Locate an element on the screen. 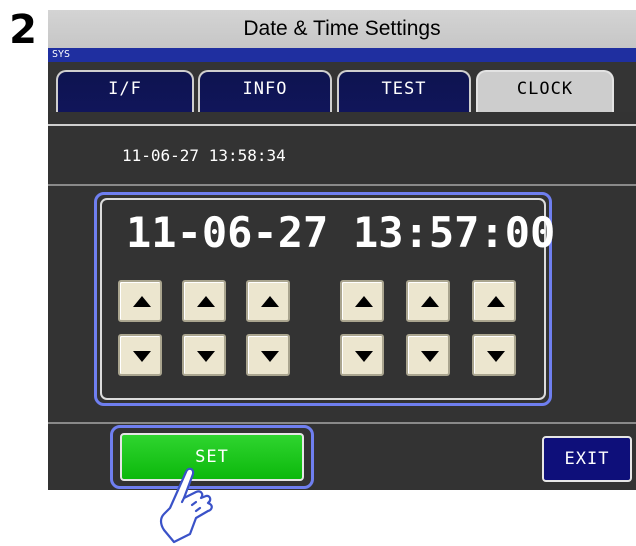 The width and height of the screenshot is (636, 546). minute-up-button is located at coordinates (428, 301).